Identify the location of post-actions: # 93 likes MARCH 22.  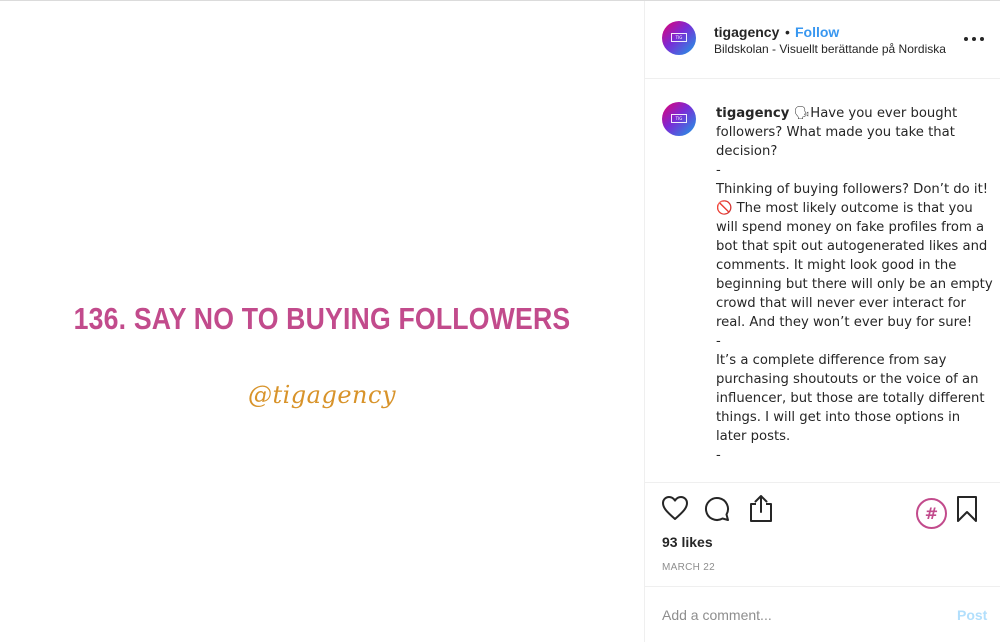
(822, 534).